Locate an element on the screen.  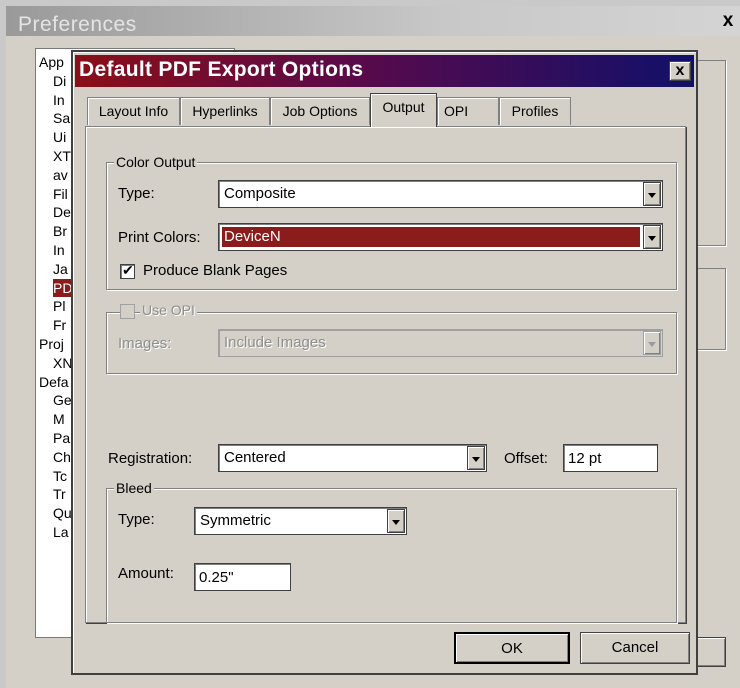
color-type-value: Composite is located at coordinates (260, 193).